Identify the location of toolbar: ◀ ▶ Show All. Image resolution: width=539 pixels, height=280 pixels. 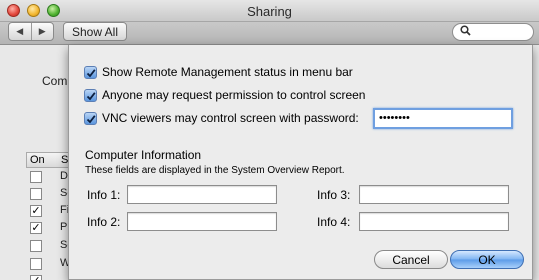
(269, 33).